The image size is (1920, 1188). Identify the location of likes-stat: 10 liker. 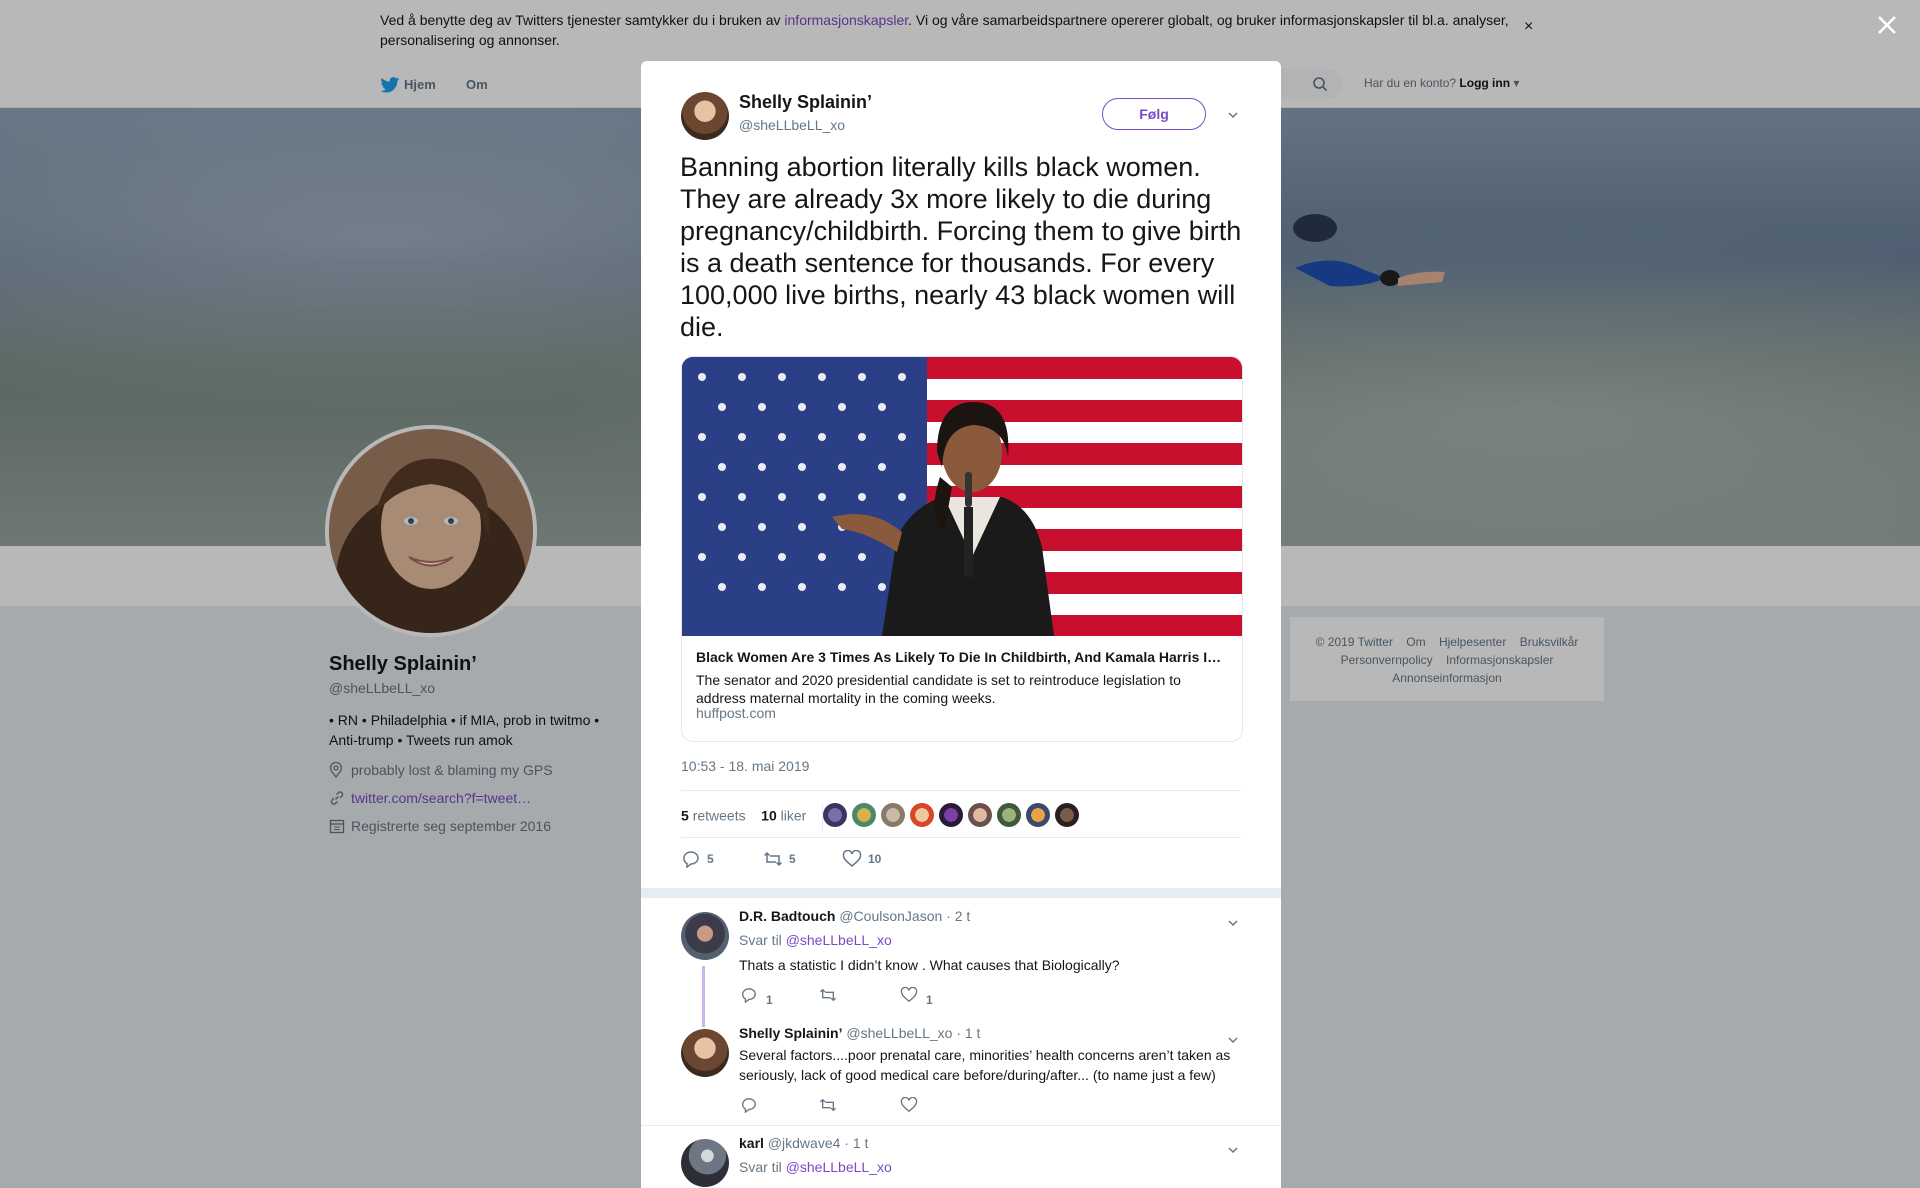
(783, 816).